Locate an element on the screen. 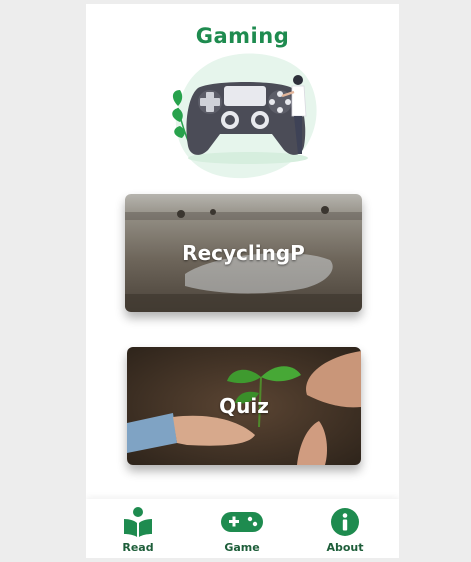 The height and width of the screenshot is (562, 471). bottom-navigation: Read Game About is located at coordinates (242, 528).